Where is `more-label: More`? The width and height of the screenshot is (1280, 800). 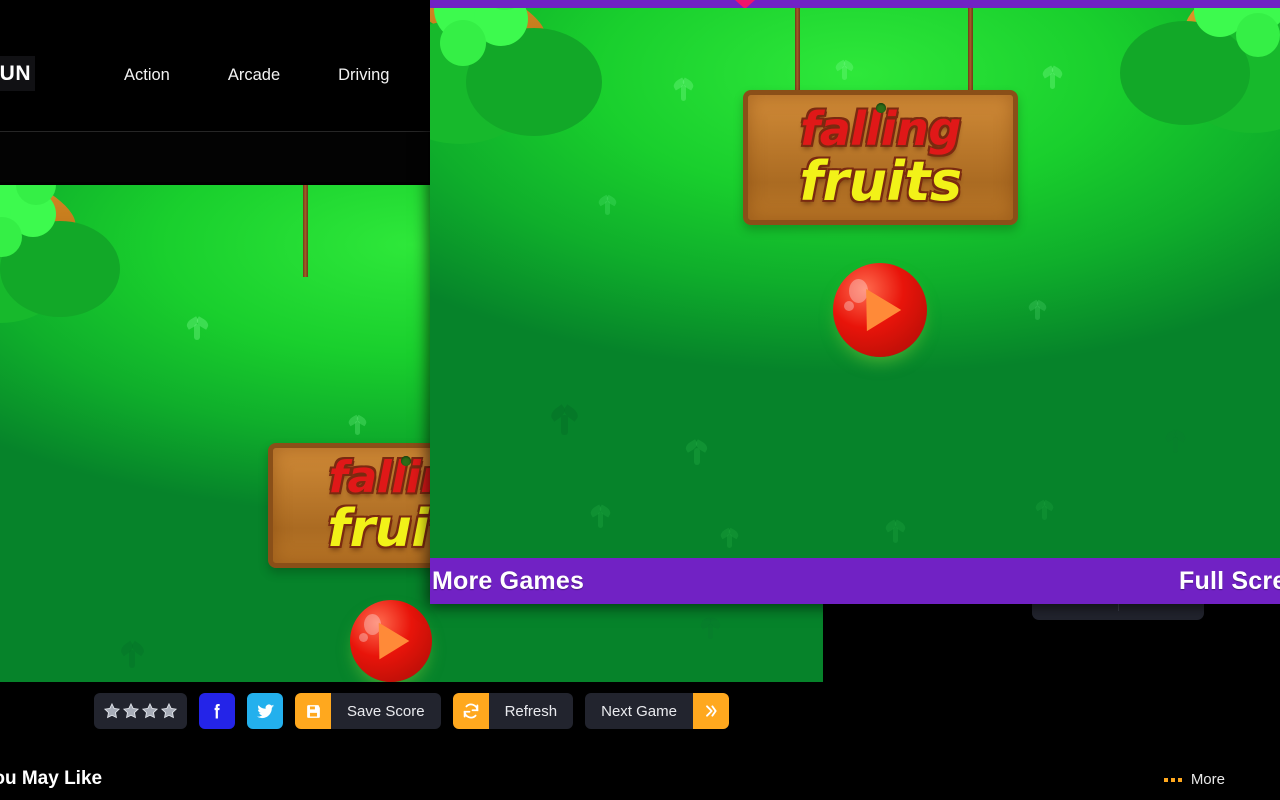 more-label: More is located at coordinates (1207, 779).